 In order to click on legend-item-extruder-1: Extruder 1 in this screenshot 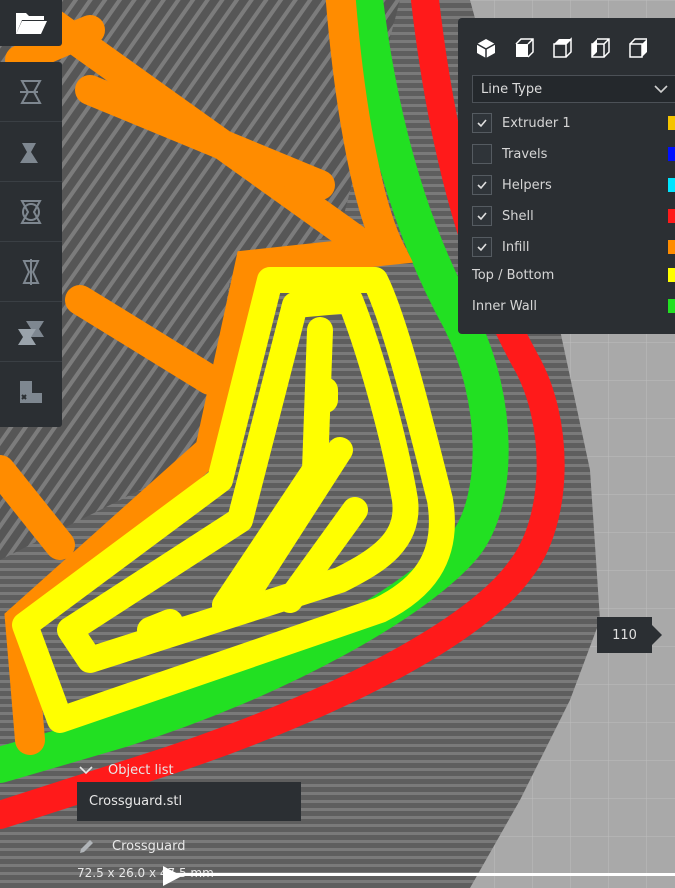, I will do `click(573, 123)`.